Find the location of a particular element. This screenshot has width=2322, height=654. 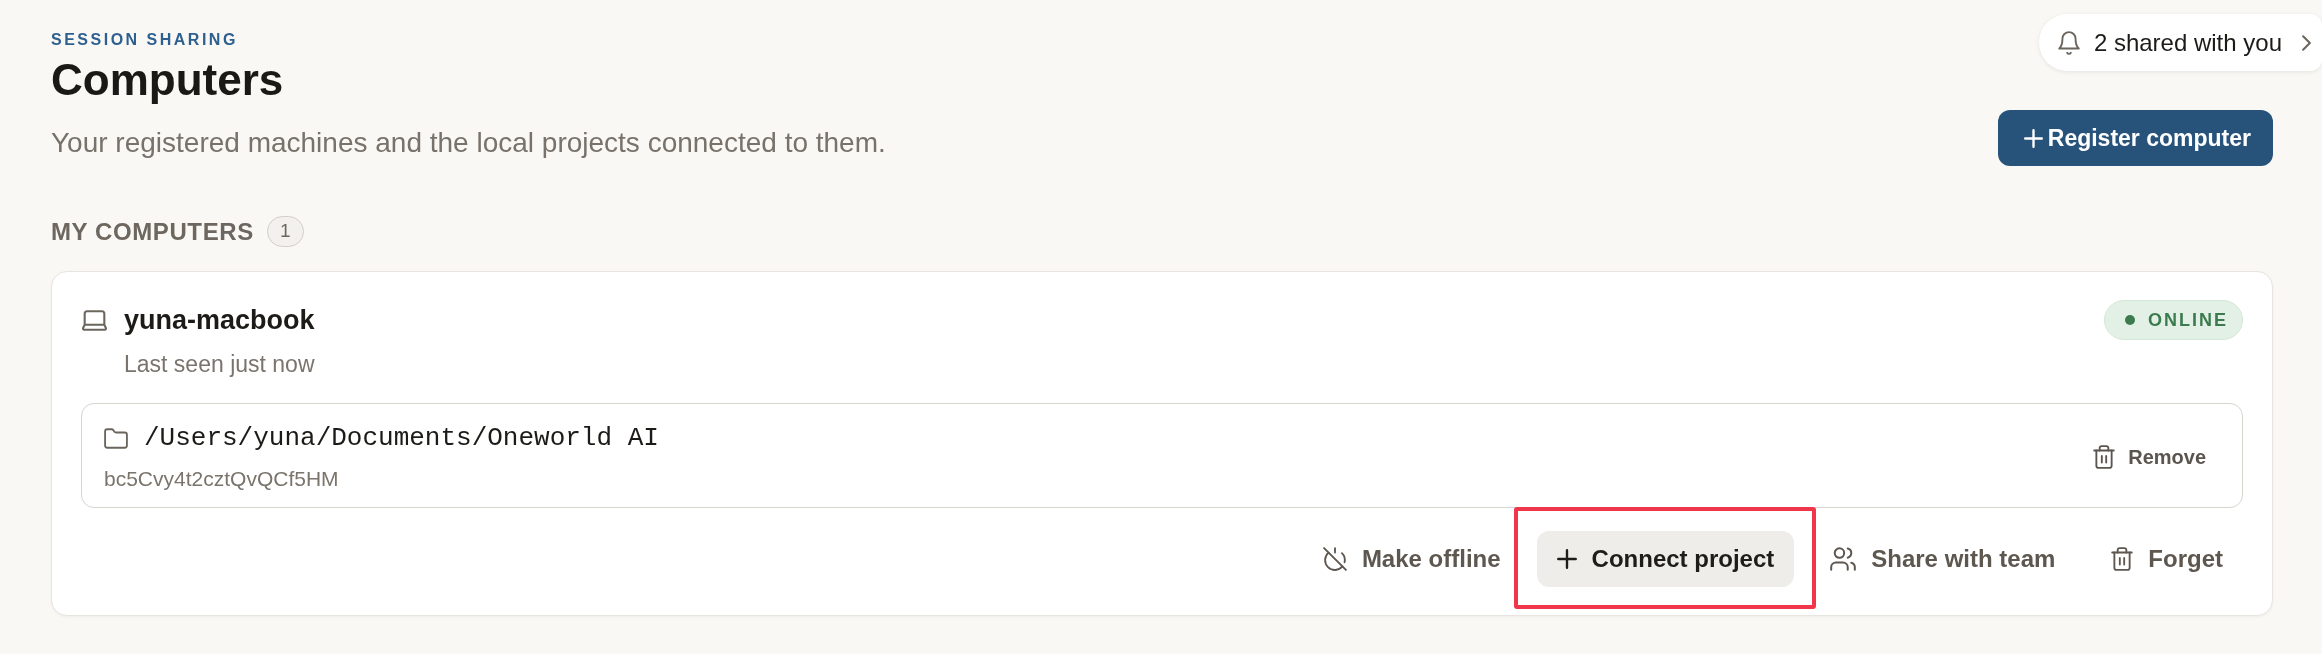

project-path: /Users/yuna/Documents/Oneworld AI is located at coordinates (401, 438).